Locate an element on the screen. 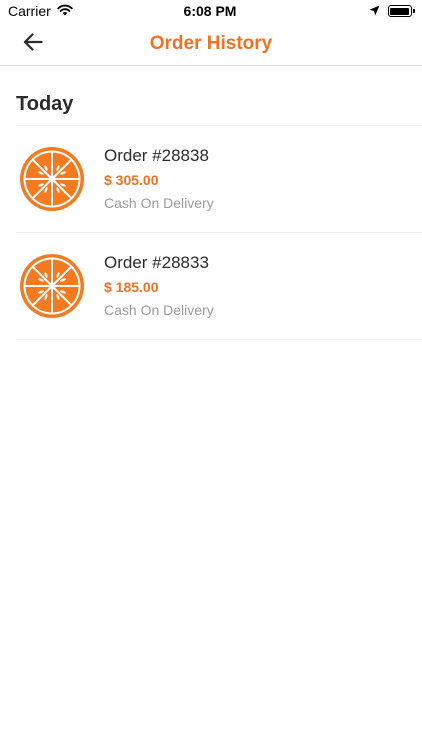  order-info: Order #28833 $ 185.00 Cash On Delivery is located at coordinates (159, 286).